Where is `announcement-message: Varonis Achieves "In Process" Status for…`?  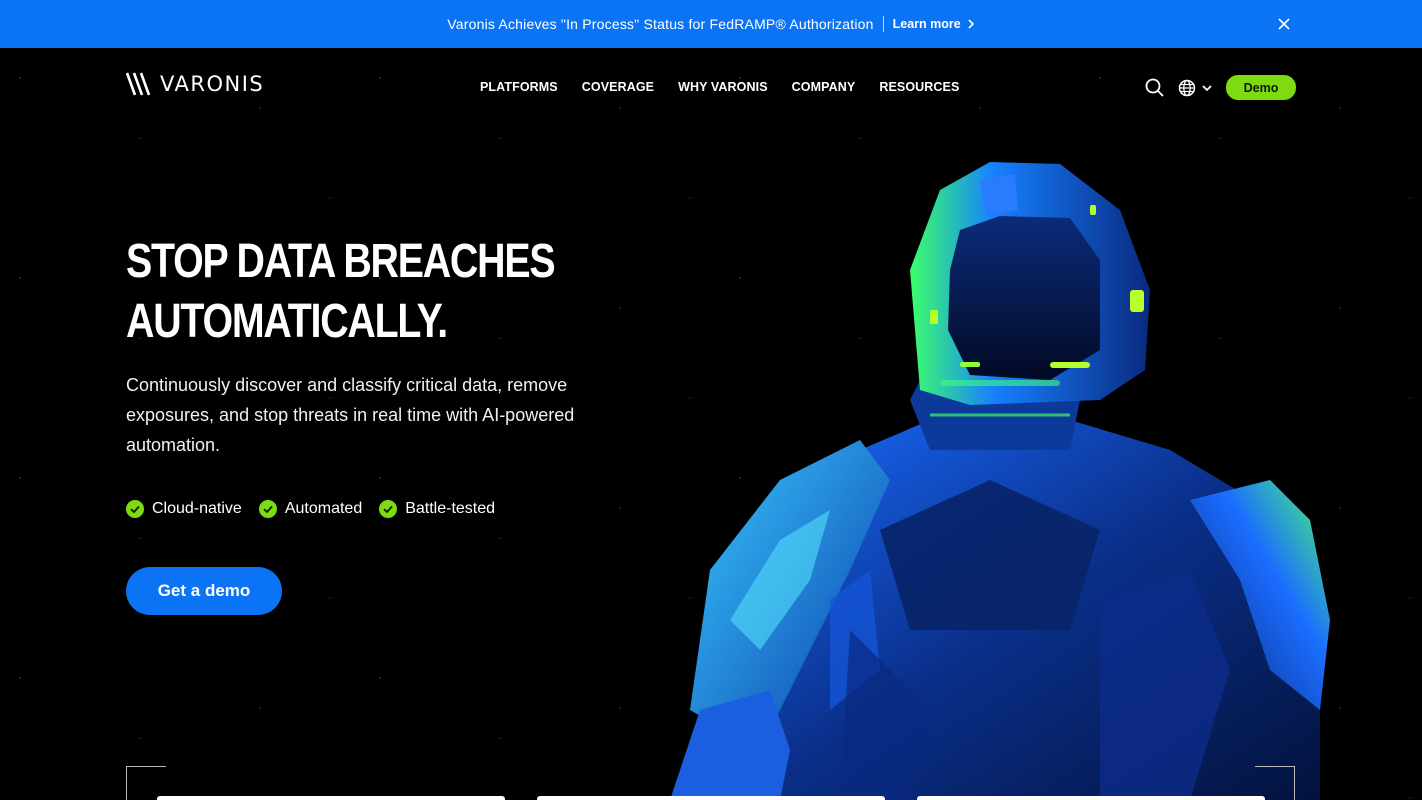 announcement-message: Varonis Achieves "In Process" Status for… is located at coordinates (660, 24).